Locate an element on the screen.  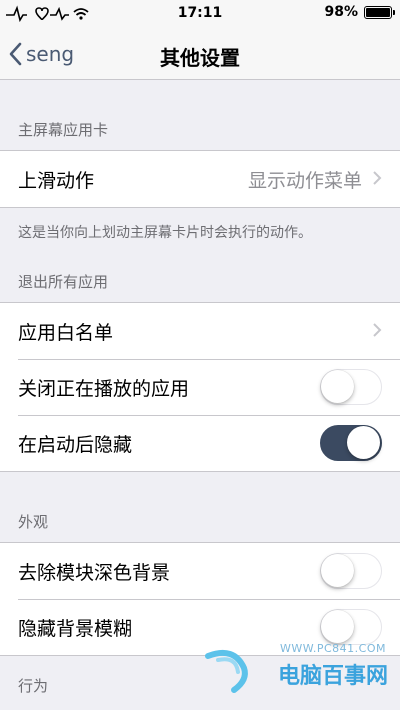
remove-dark-background-toggle is located at coordinates (351, 571).